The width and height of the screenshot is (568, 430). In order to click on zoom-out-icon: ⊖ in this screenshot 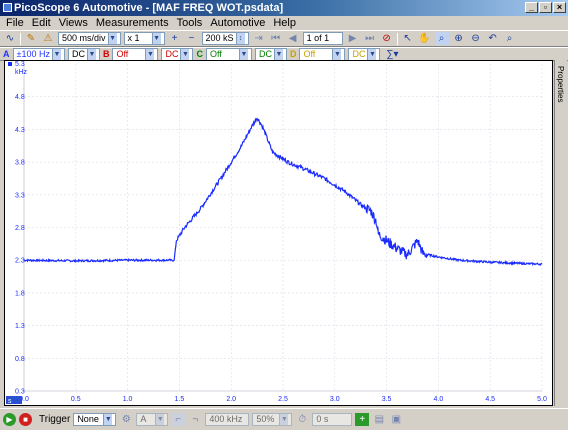, I will do `click(476, 38)`.